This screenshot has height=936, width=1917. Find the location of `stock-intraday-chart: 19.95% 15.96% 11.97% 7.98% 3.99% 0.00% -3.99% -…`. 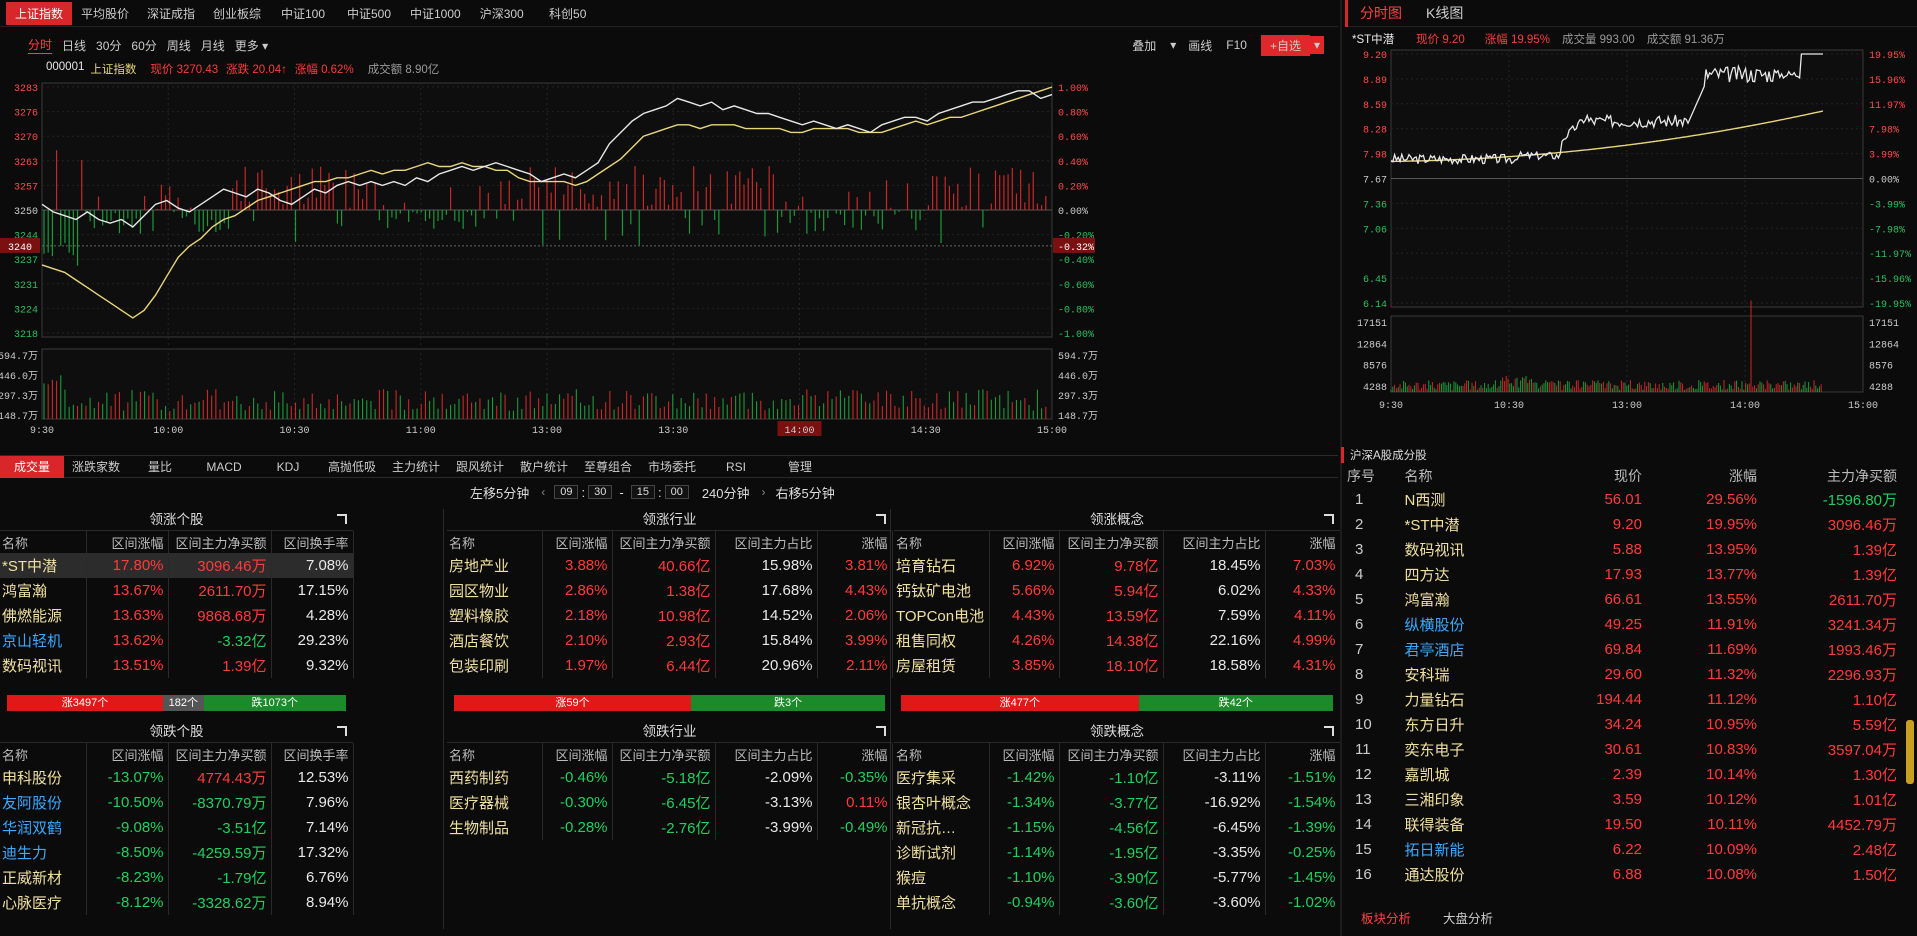

stock-intraday-chart: 19.95% 15.96% 11.97% 7.98% 3.99% 0.00% -3.99% -… is located at coordinates (1629, 242).